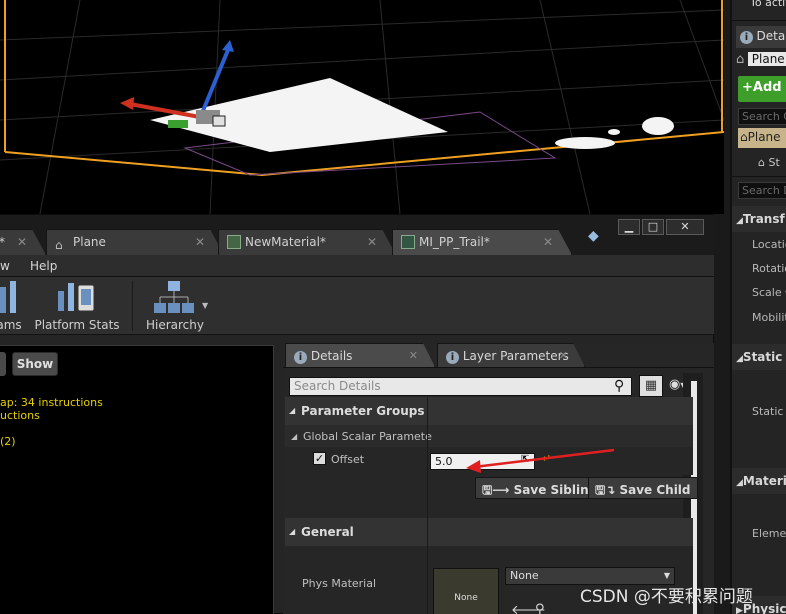 The width and height of the screenshot is (786, 614). I want to click on global-scalar-group: ◢ Global Scalar Paramete, so click(489, 436).